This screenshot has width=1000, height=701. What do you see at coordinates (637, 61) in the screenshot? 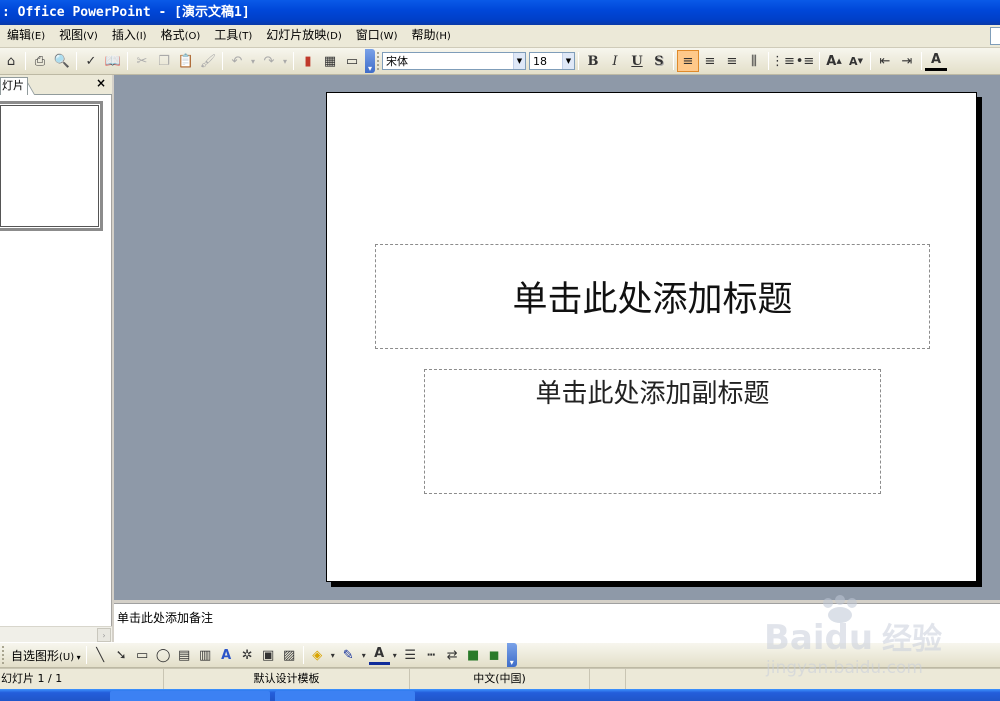
I see `underline-button: U` at bounding box center [637, 61].